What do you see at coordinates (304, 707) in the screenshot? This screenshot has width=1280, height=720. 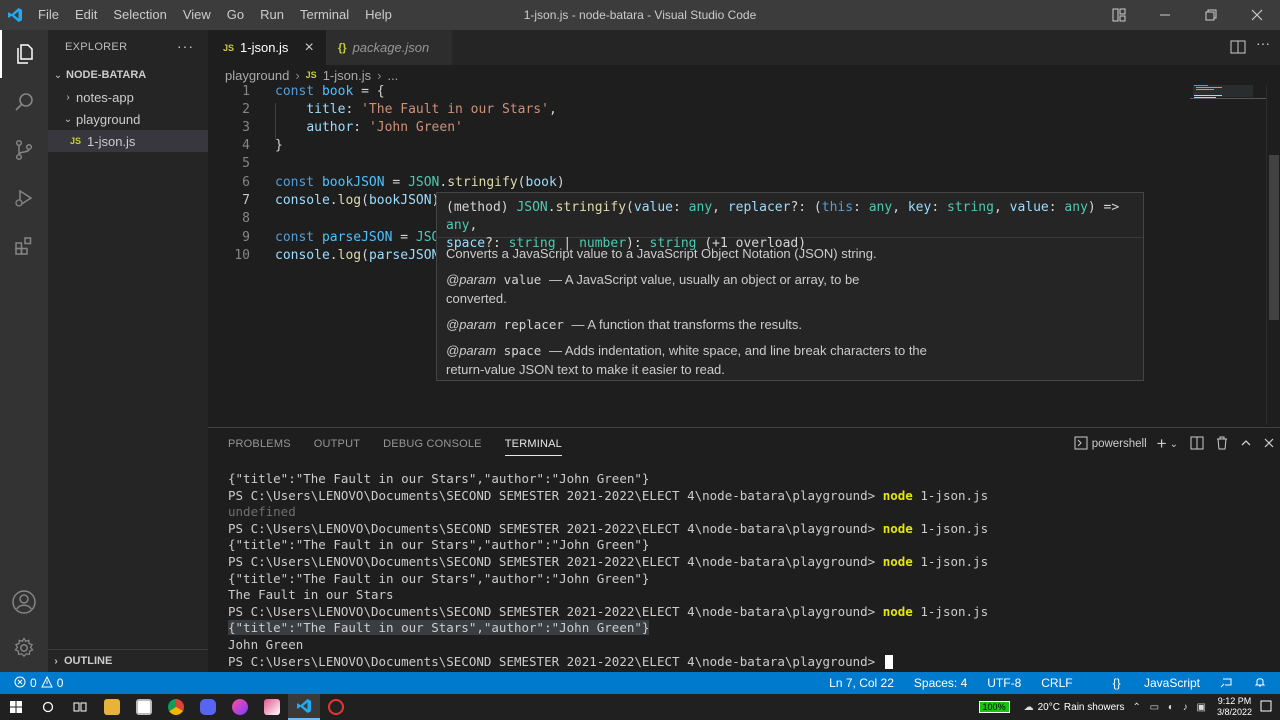 I see `vscode-taskbar-icon` at bounding box center [304, 707].